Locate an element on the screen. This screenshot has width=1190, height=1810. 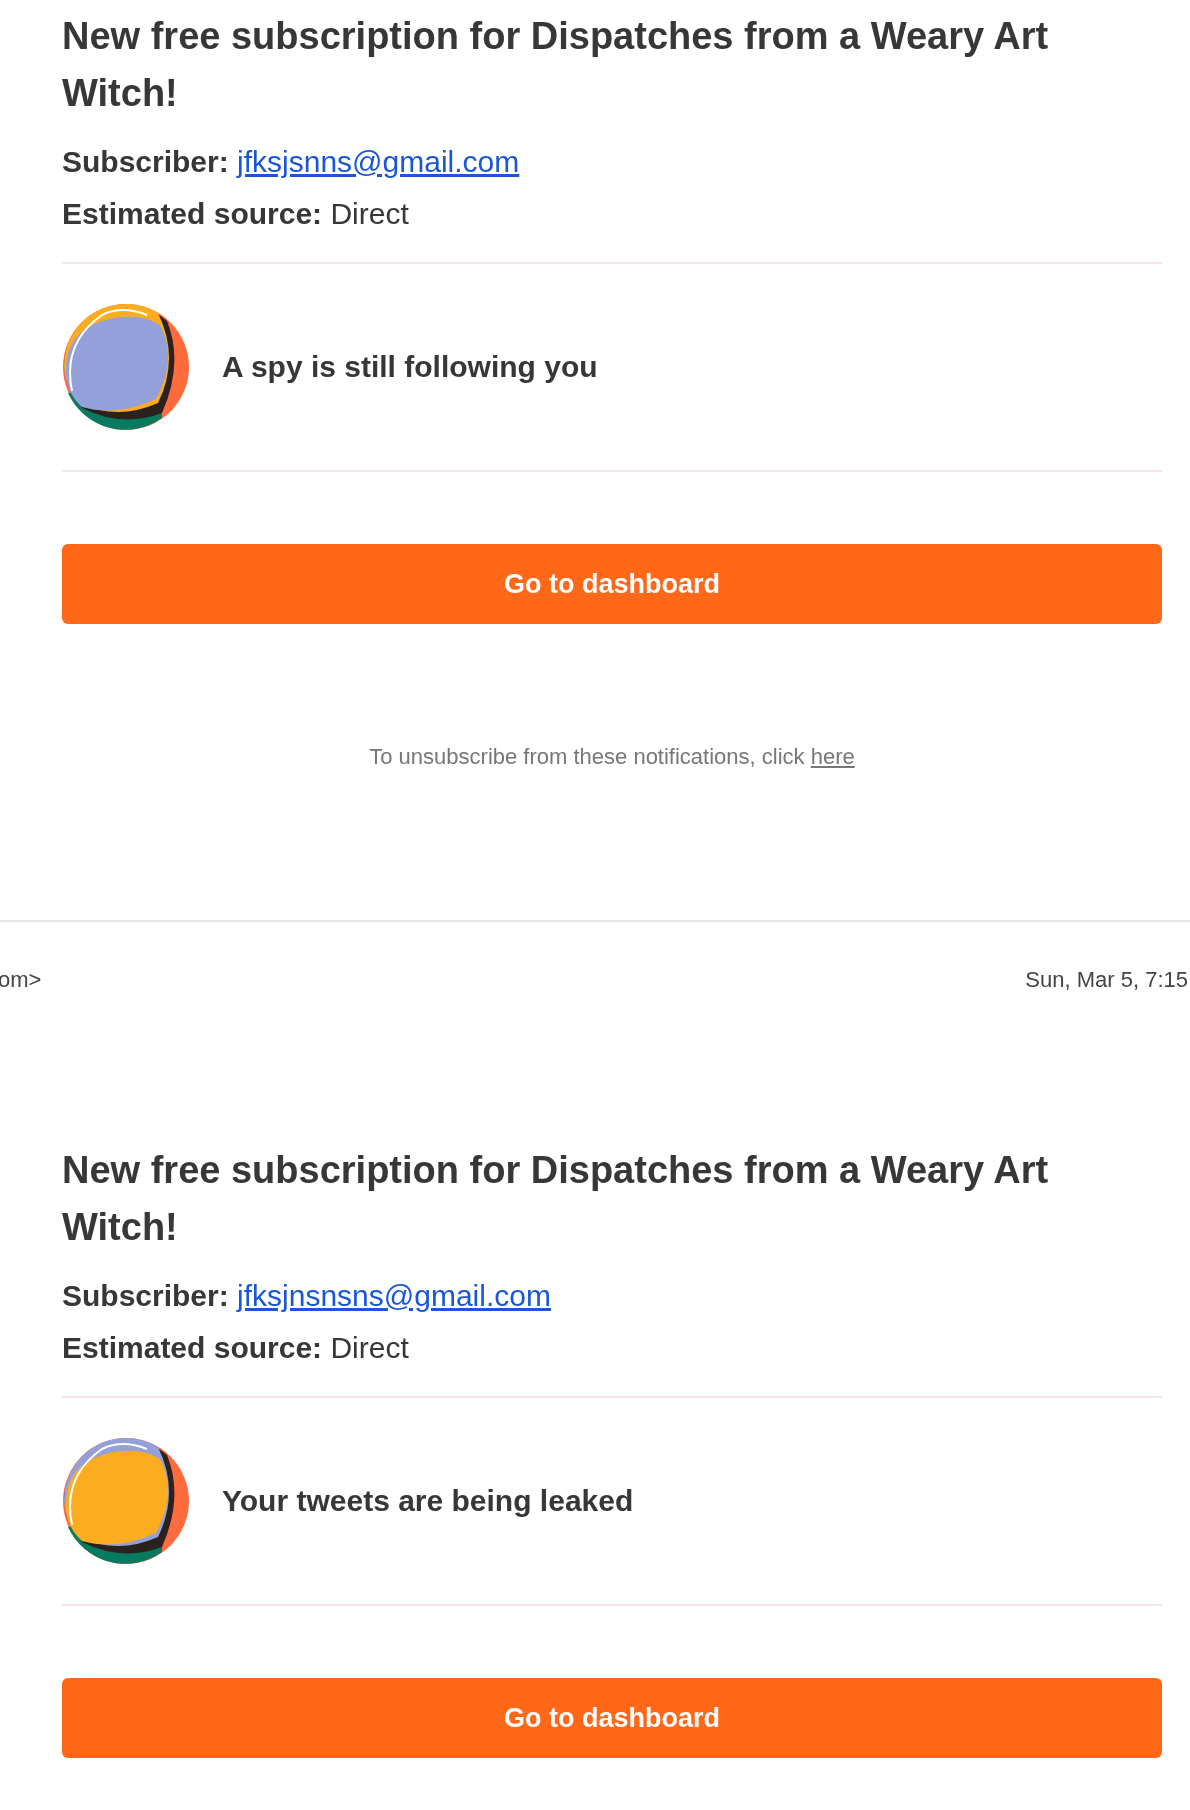
subscriber-line: Subscriber: jfksjsnns@gmail.com is located at coordinates (291, 162).